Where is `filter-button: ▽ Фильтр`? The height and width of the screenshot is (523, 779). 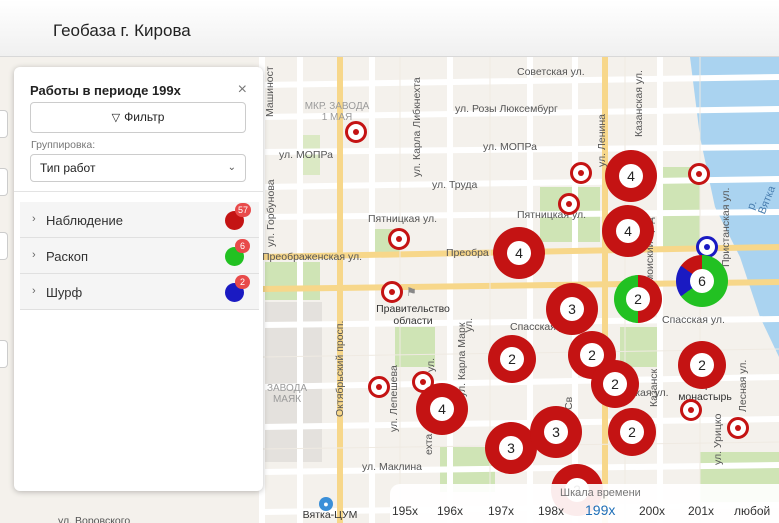
filter-button: ▽ Фильтр is located at coordinates (138, 117).